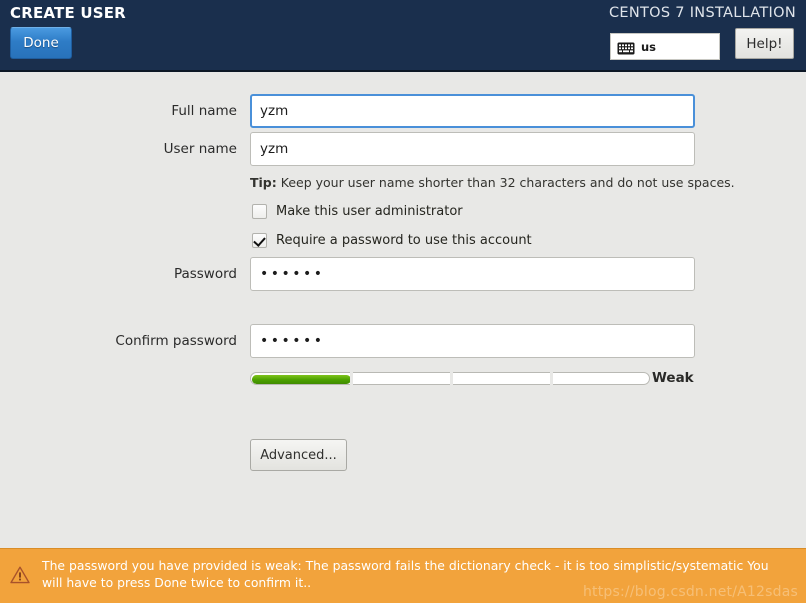 The image size is (806, 603). What do you see at coordinates (301, 379) in the screenshot?
I see `password-strength-fill` at bounding box center [301, 379].